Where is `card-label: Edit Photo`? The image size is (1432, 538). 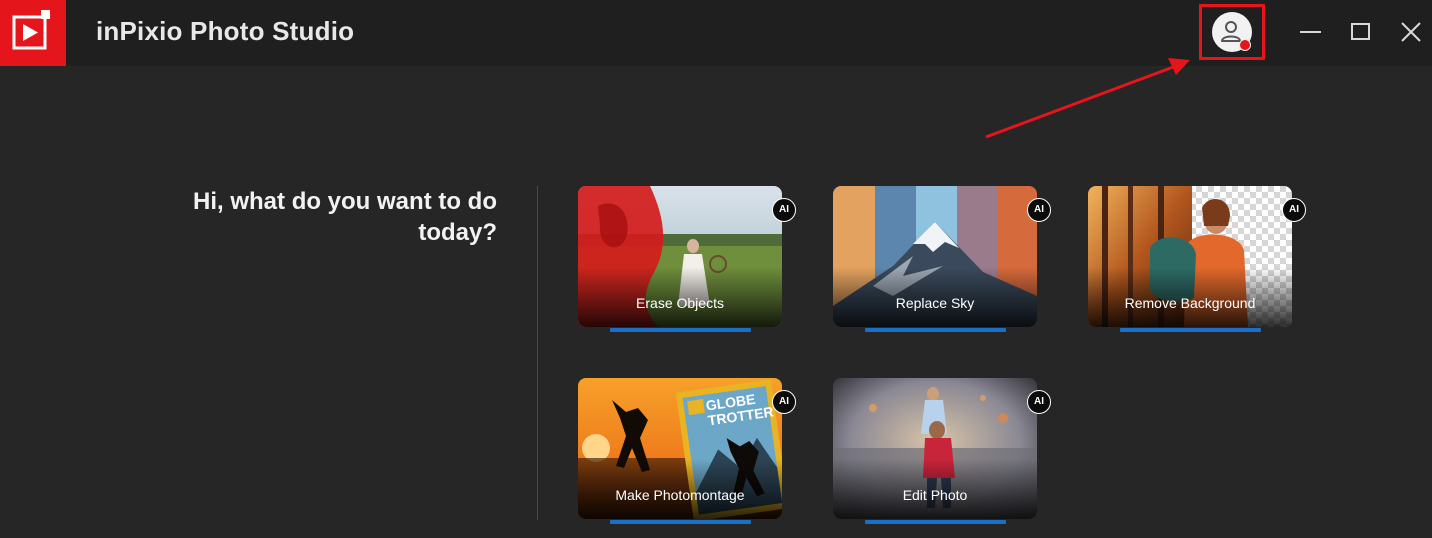 card-label: Edit Photo is located at coordinates (935, 495).